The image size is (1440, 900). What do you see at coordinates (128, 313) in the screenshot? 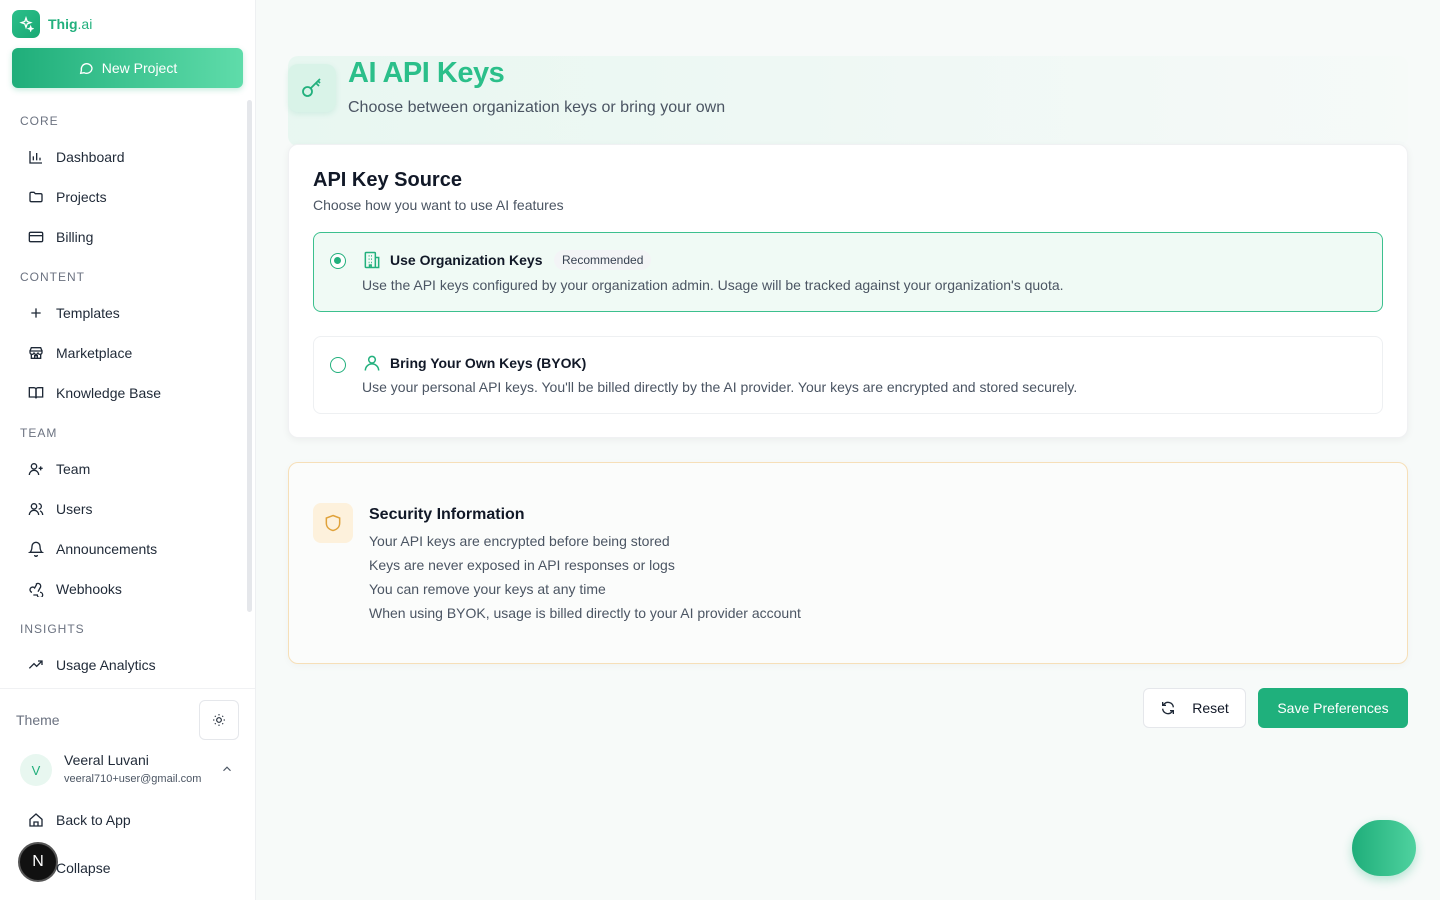
I see `sidebar-item-templates: Templates` at bounding box center [128, 313].